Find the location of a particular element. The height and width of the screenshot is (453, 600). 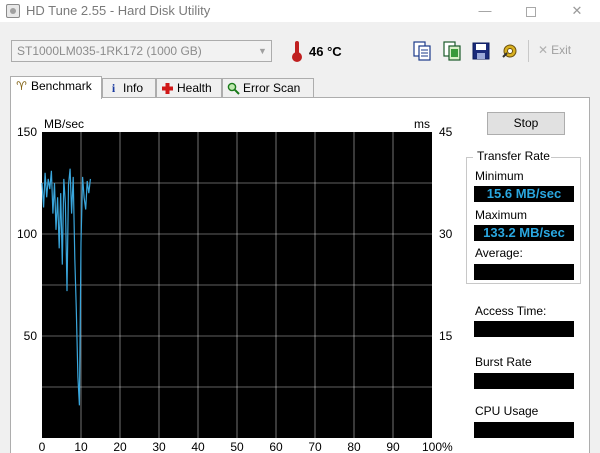

maximize-button is located at coordinates (531, 11).